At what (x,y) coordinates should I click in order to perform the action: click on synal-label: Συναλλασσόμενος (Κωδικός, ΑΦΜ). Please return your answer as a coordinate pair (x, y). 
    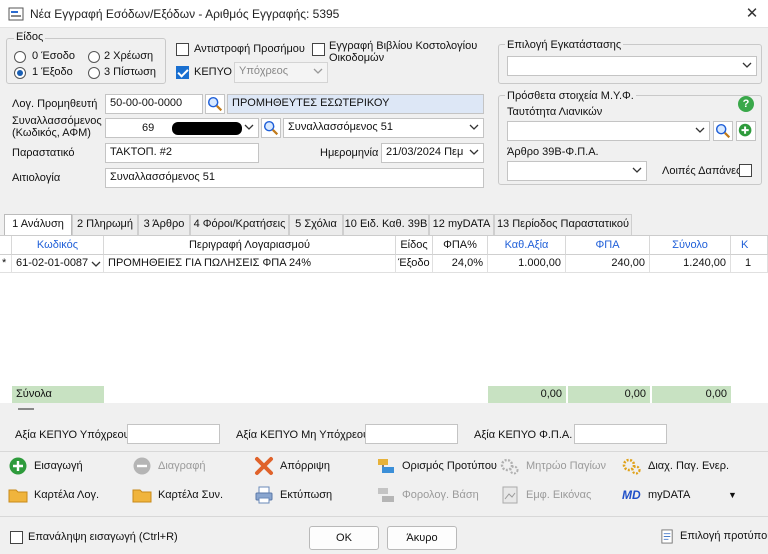
    Looking at the image, I should click on (57, 127).